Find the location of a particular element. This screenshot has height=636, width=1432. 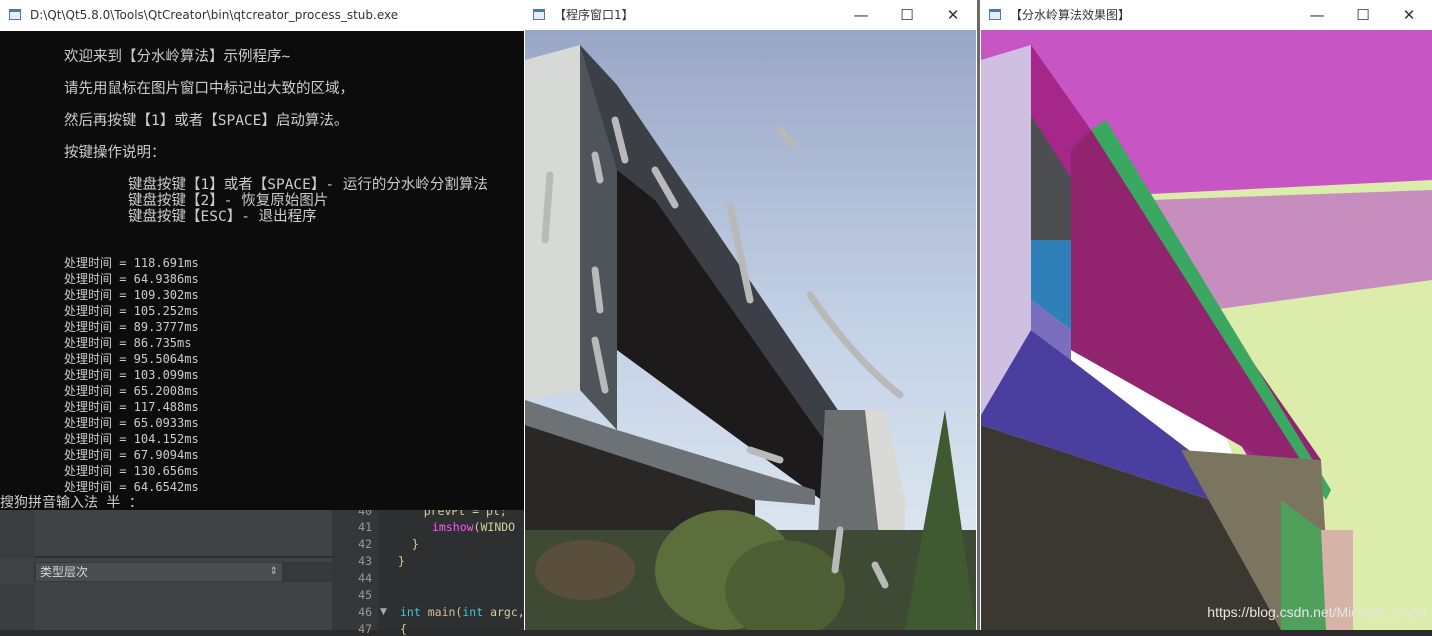

combo-arrows-icon: ⇕ is located at coordinates (273, 571).